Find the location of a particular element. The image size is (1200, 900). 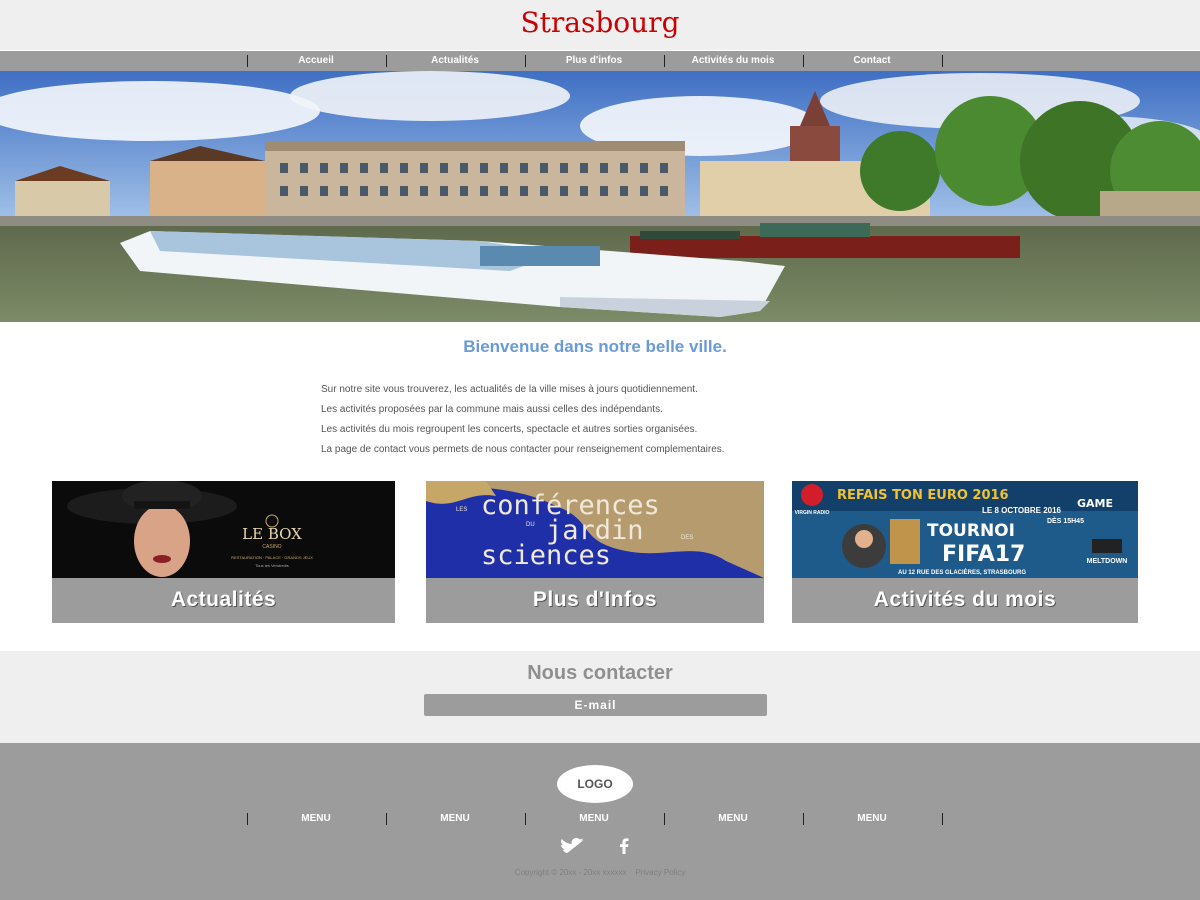

svg-text: CASINO is located at coordinates (271, 547).